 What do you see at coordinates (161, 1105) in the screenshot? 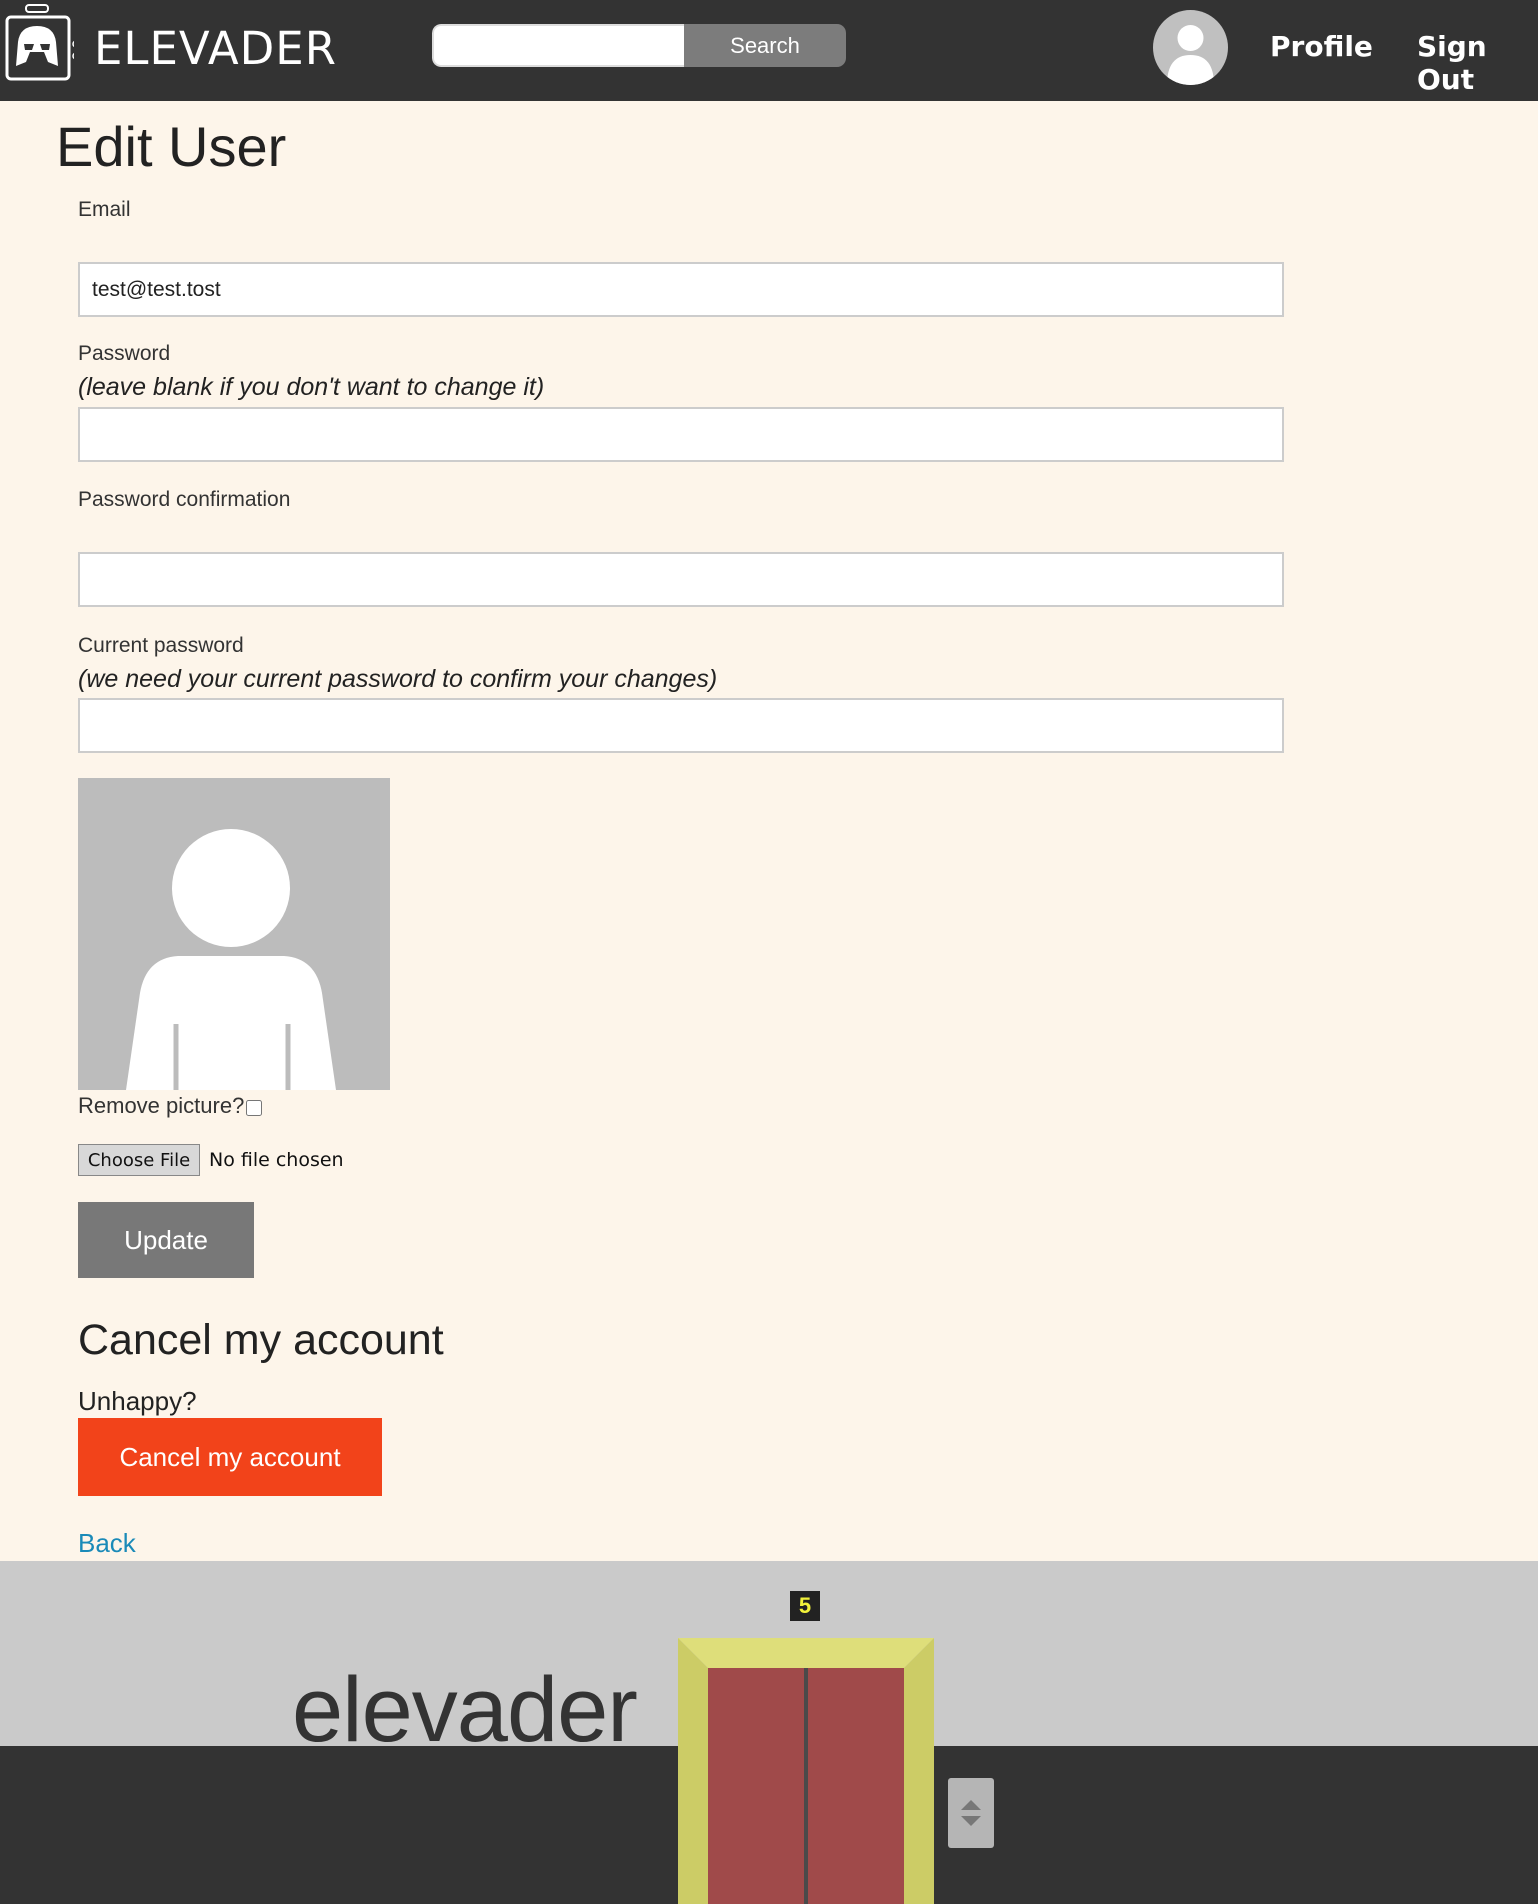
I see `remove-picture-label: Remove picture?` at bounding box center [161, 1105].